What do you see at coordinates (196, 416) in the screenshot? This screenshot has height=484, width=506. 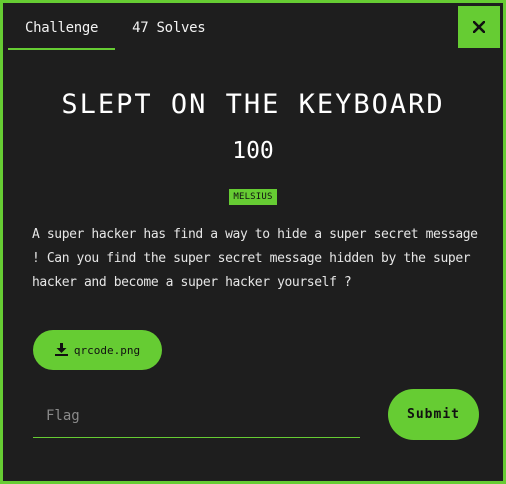 I see `flag-input` at bounding box center [196, 416].